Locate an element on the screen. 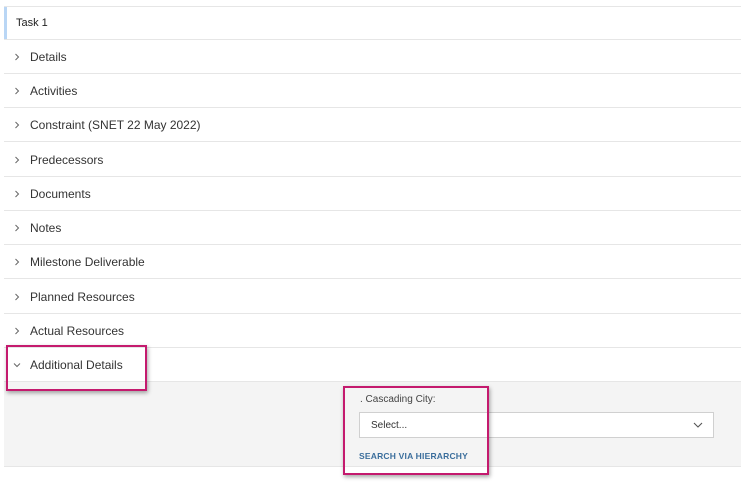  section-label: Activities is located at coordinates (54, 90).